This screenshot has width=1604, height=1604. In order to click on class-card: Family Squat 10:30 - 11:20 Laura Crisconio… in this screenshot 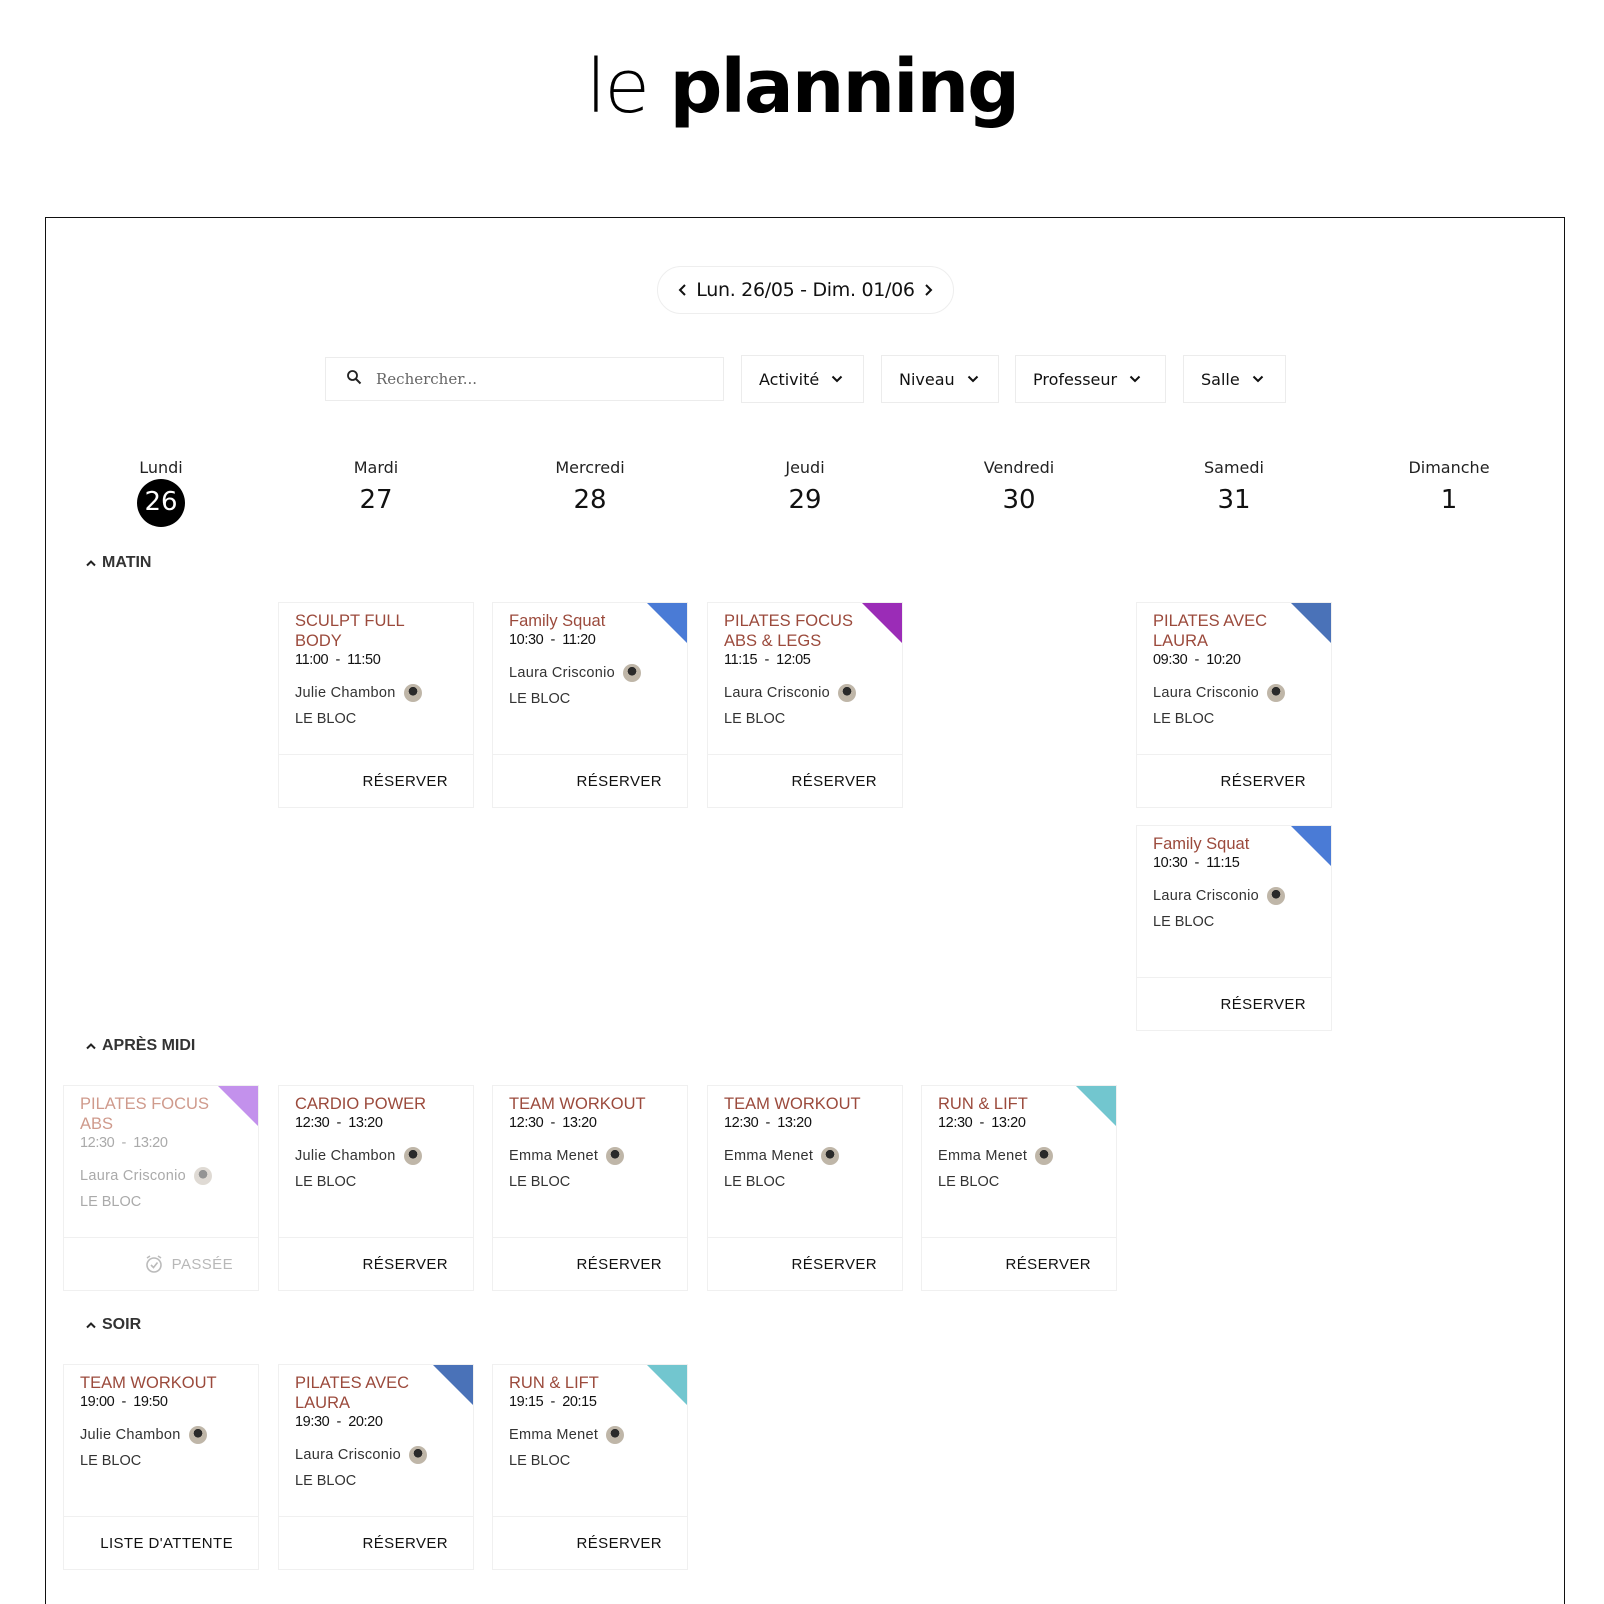, I will do `click(590, 705)`.